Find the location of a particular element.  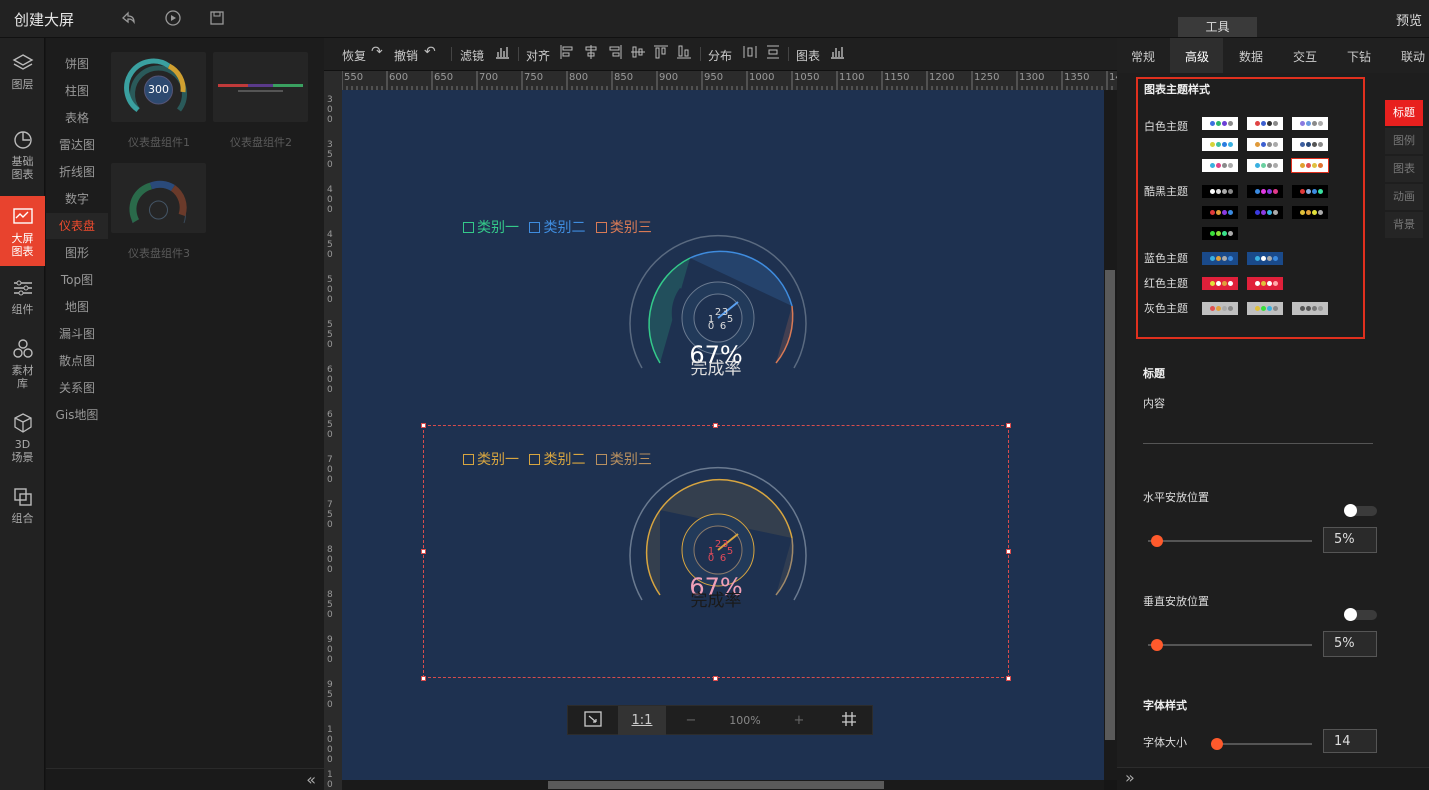

nav-combine: 组合 is located at coordinates (22, 508).